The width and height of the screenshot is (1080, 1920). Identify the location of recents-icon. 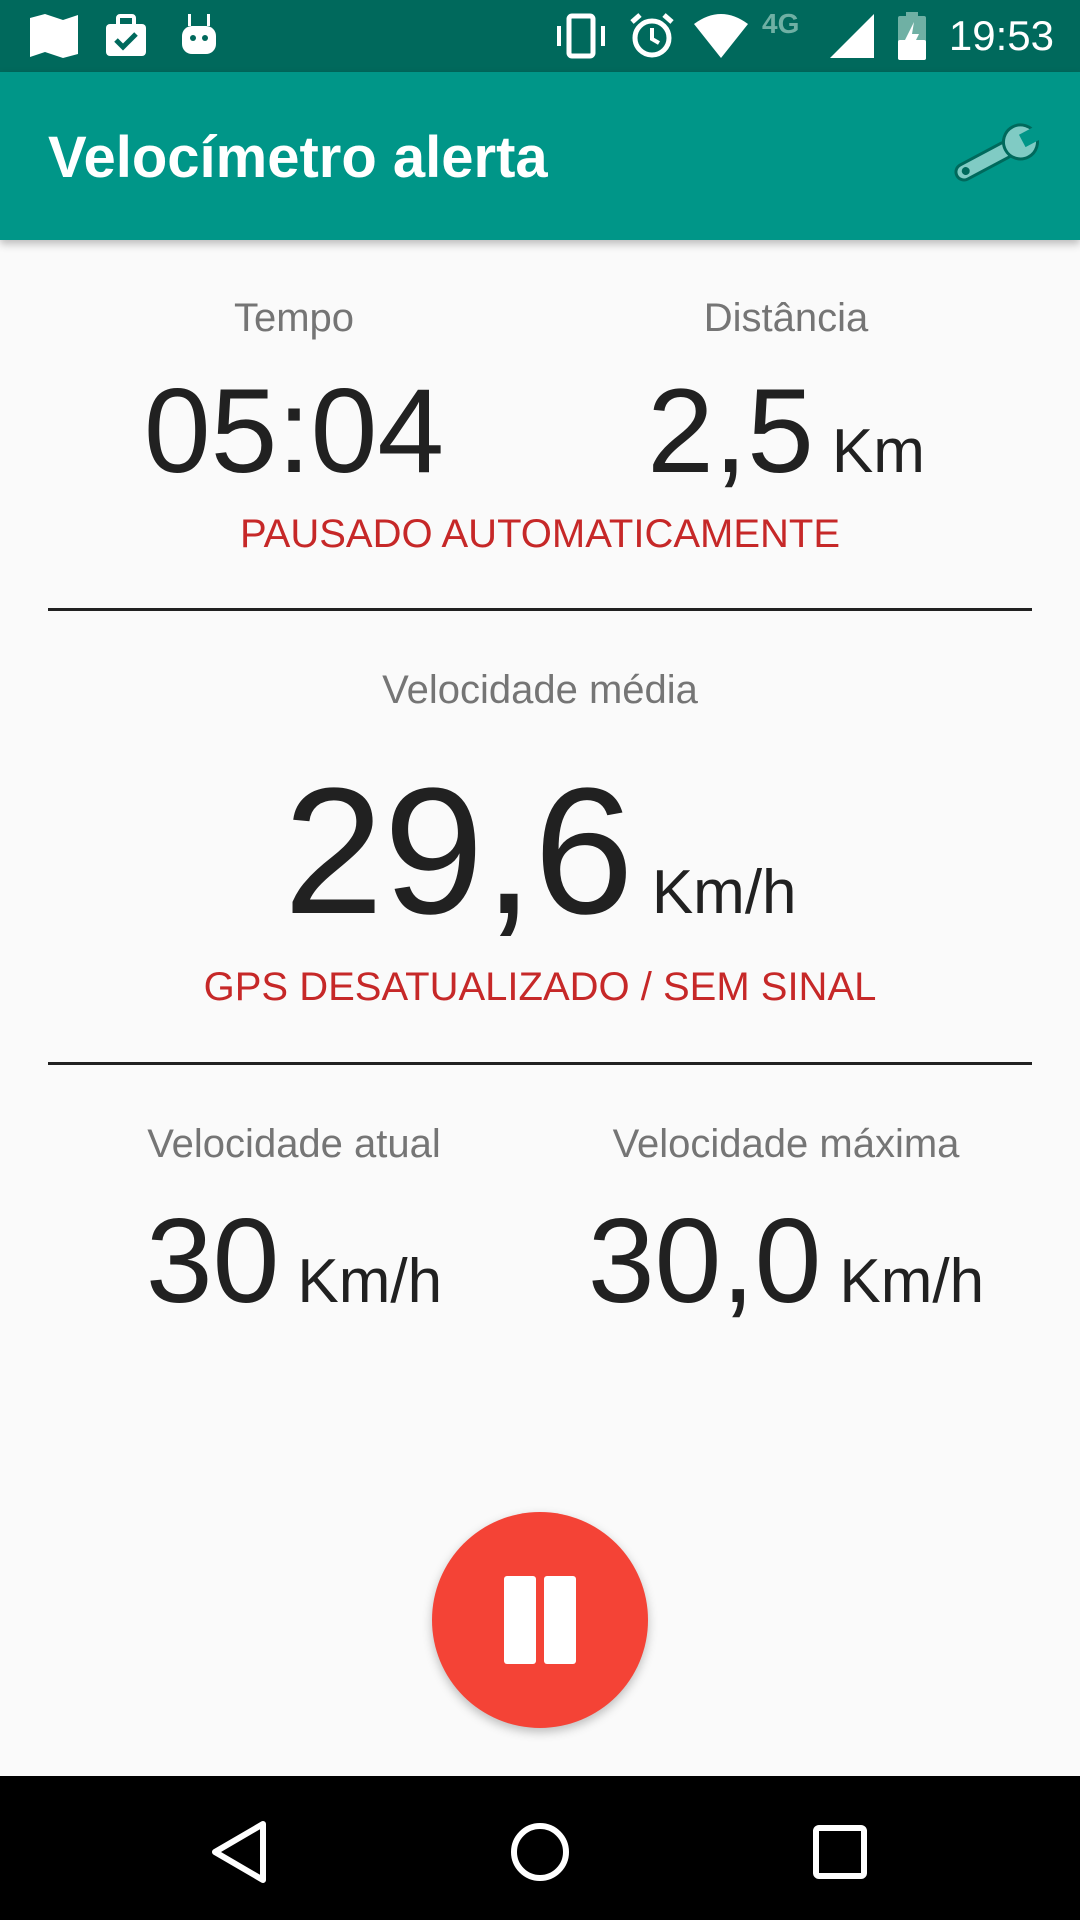
(840, 1852).